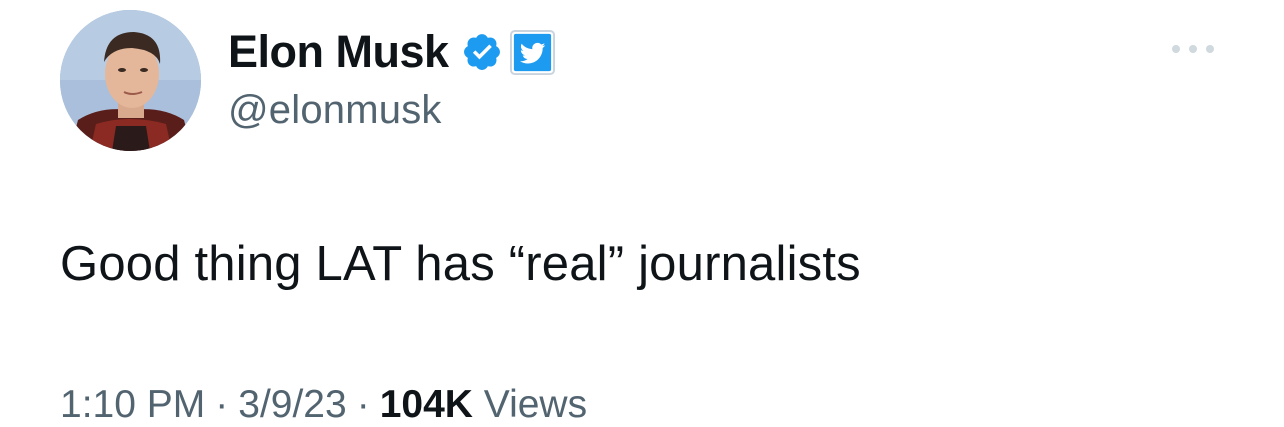  I want to click on display-name: Elon Musk, so click(338, 52).